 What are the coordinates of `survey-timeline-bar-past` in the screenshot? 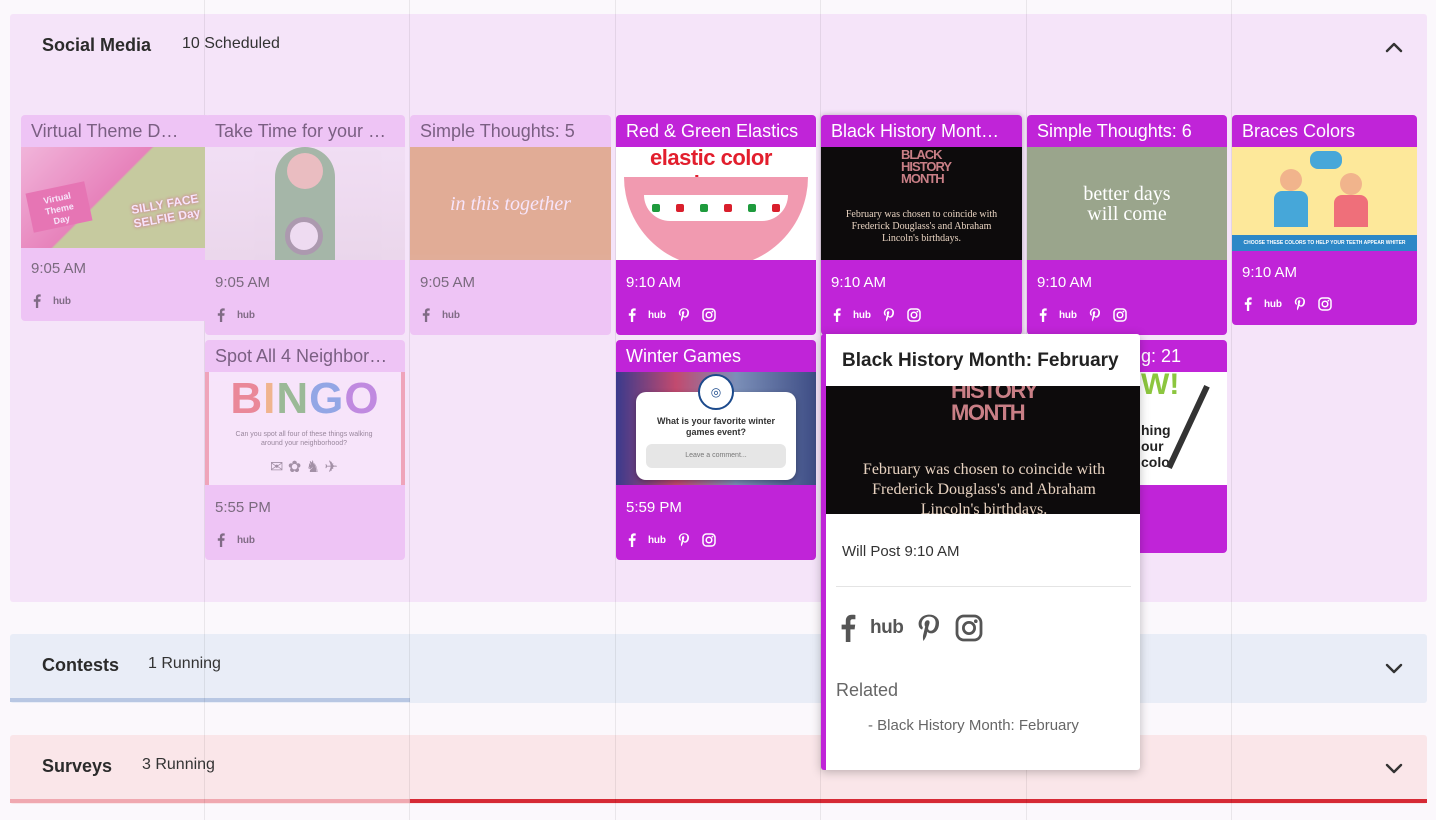 It's located at (210, 801).